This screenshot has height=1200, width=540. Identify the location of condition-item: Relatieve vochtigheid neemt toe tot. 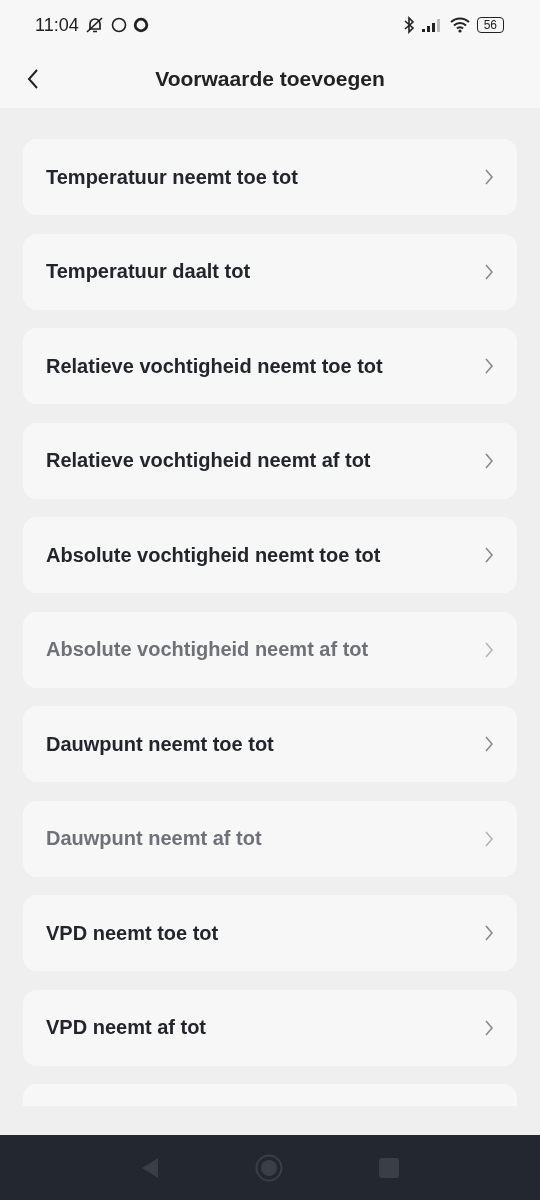
(270, 366).